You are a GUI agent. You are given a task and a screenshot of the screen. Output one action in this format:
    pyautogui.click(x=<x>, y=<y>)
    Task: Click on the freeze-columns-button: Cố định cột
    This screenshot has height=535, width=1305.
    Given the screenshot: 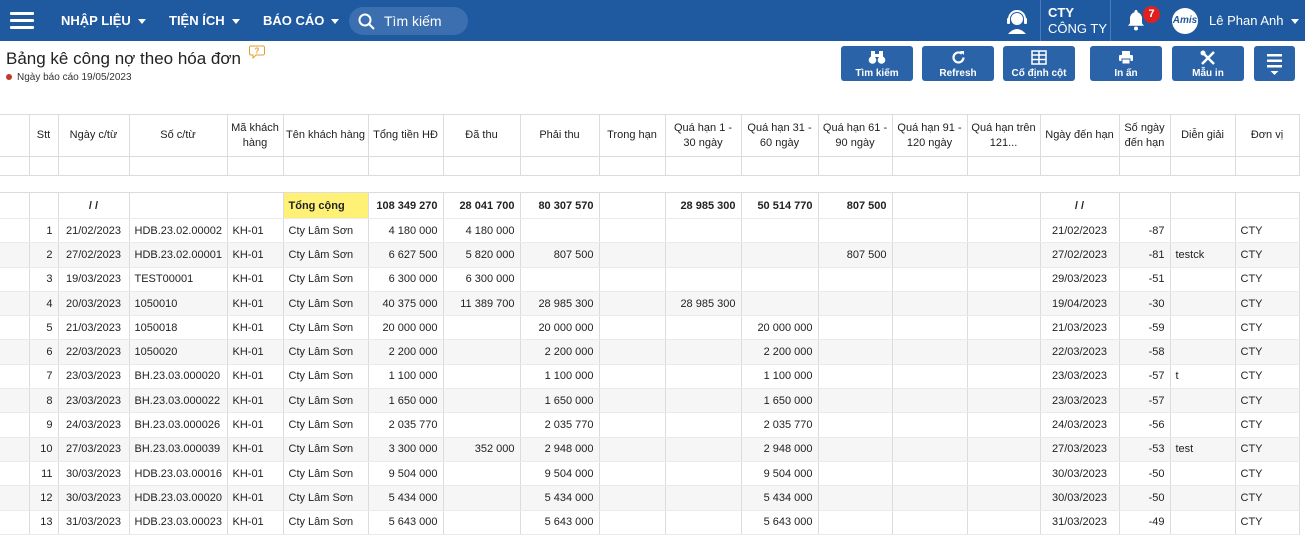 What is the action you would take?
    pyautogui.click(x=1039, y=63)
    